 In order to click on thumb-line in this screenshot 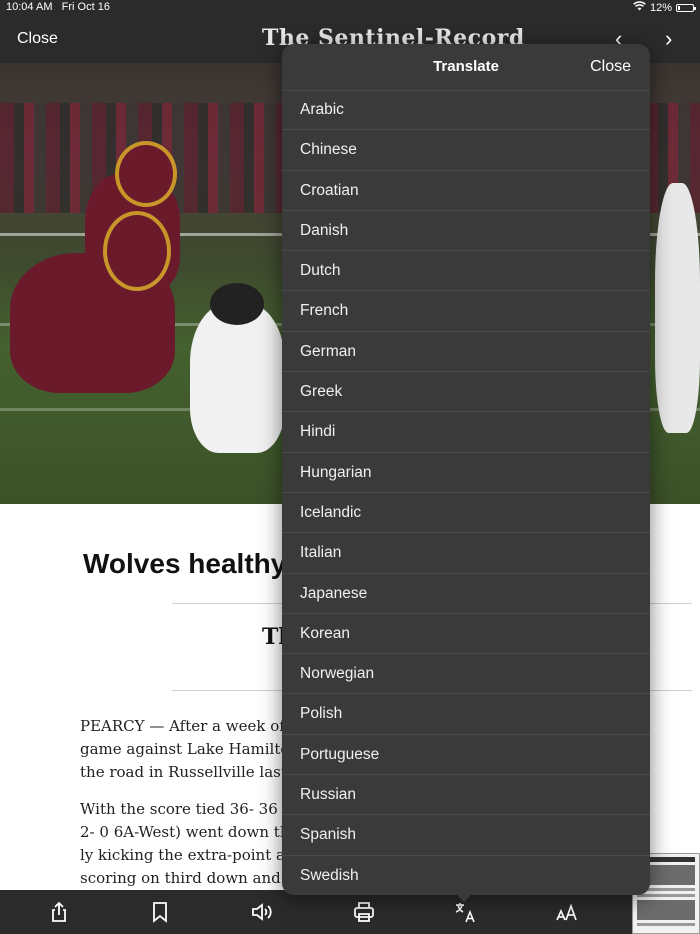, I will do `click(666, 924)`.